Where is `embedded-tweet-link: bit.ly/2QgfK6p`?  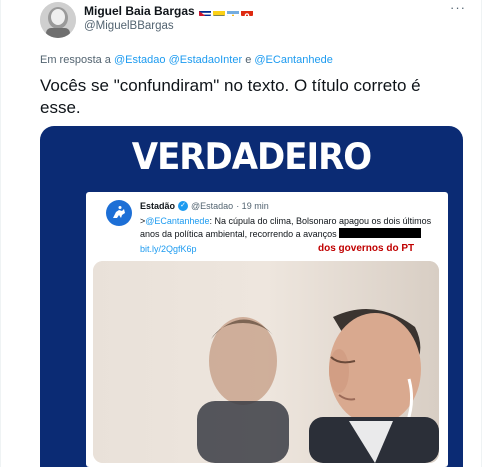 embedded-tweet-link: bit.ly/2QgfK6p is located at coordinates (168, 249).